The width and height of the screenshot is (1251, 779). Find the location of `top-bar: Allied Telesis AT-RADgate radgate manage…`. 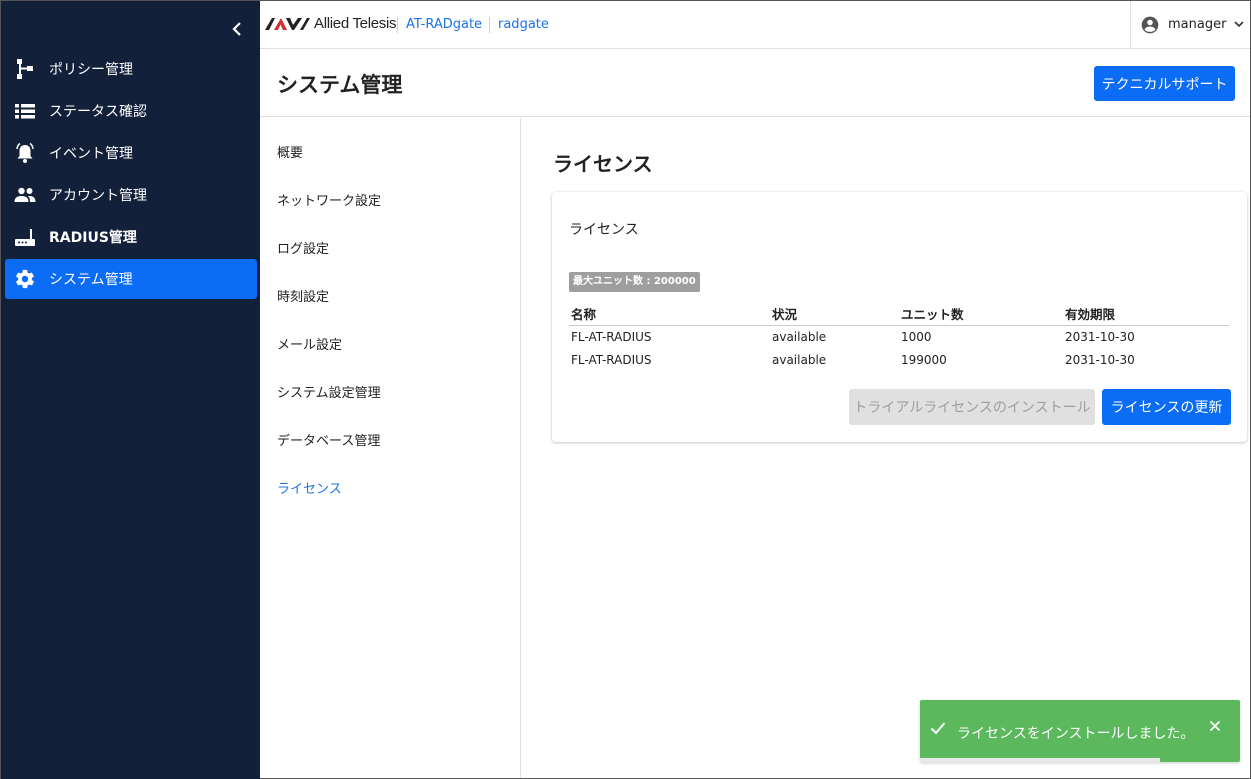

top-bar: Allied Telesis AT-RADgate radgate manage… is located at coordinates (755, 25).